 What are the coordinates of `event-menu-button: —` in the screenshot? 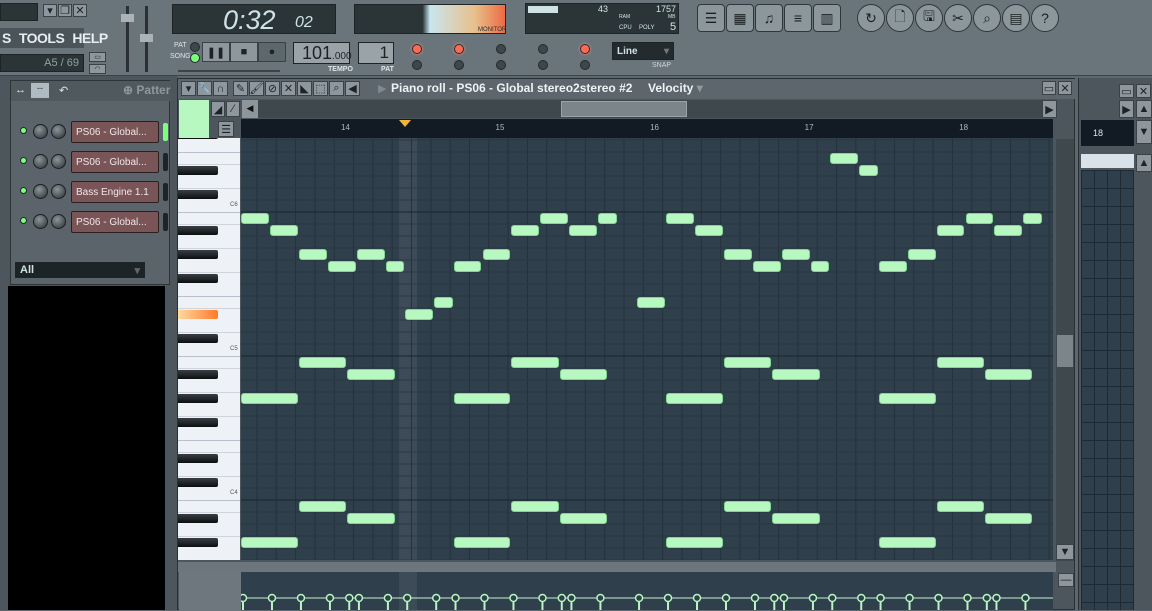 It's located at (1066, 580).